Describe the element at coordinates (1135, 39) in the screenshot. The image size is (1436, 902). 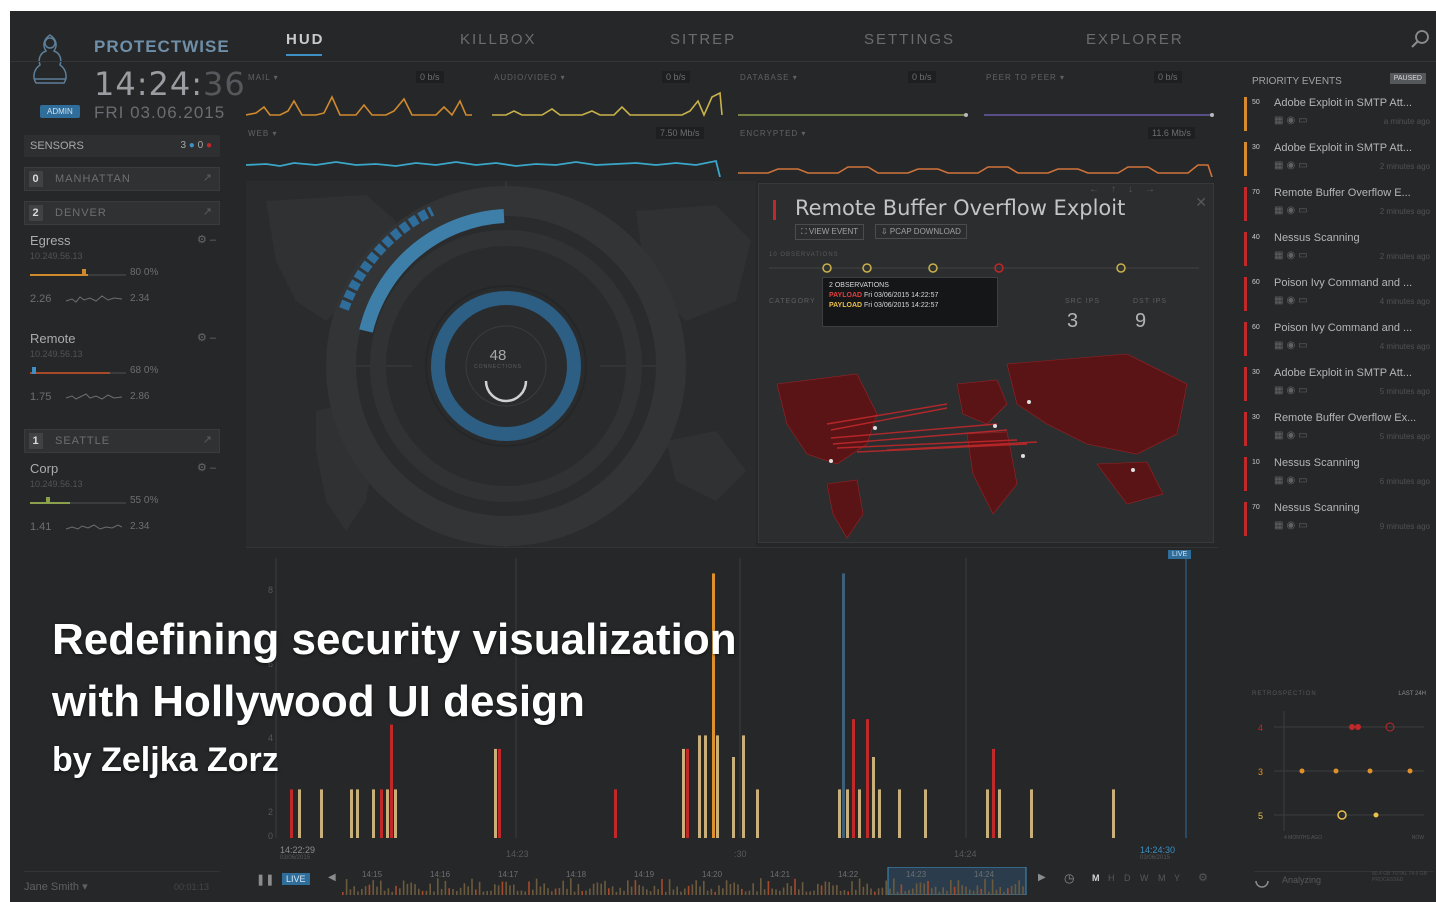
I see `tab-explorer: EXPLORER` at that location.